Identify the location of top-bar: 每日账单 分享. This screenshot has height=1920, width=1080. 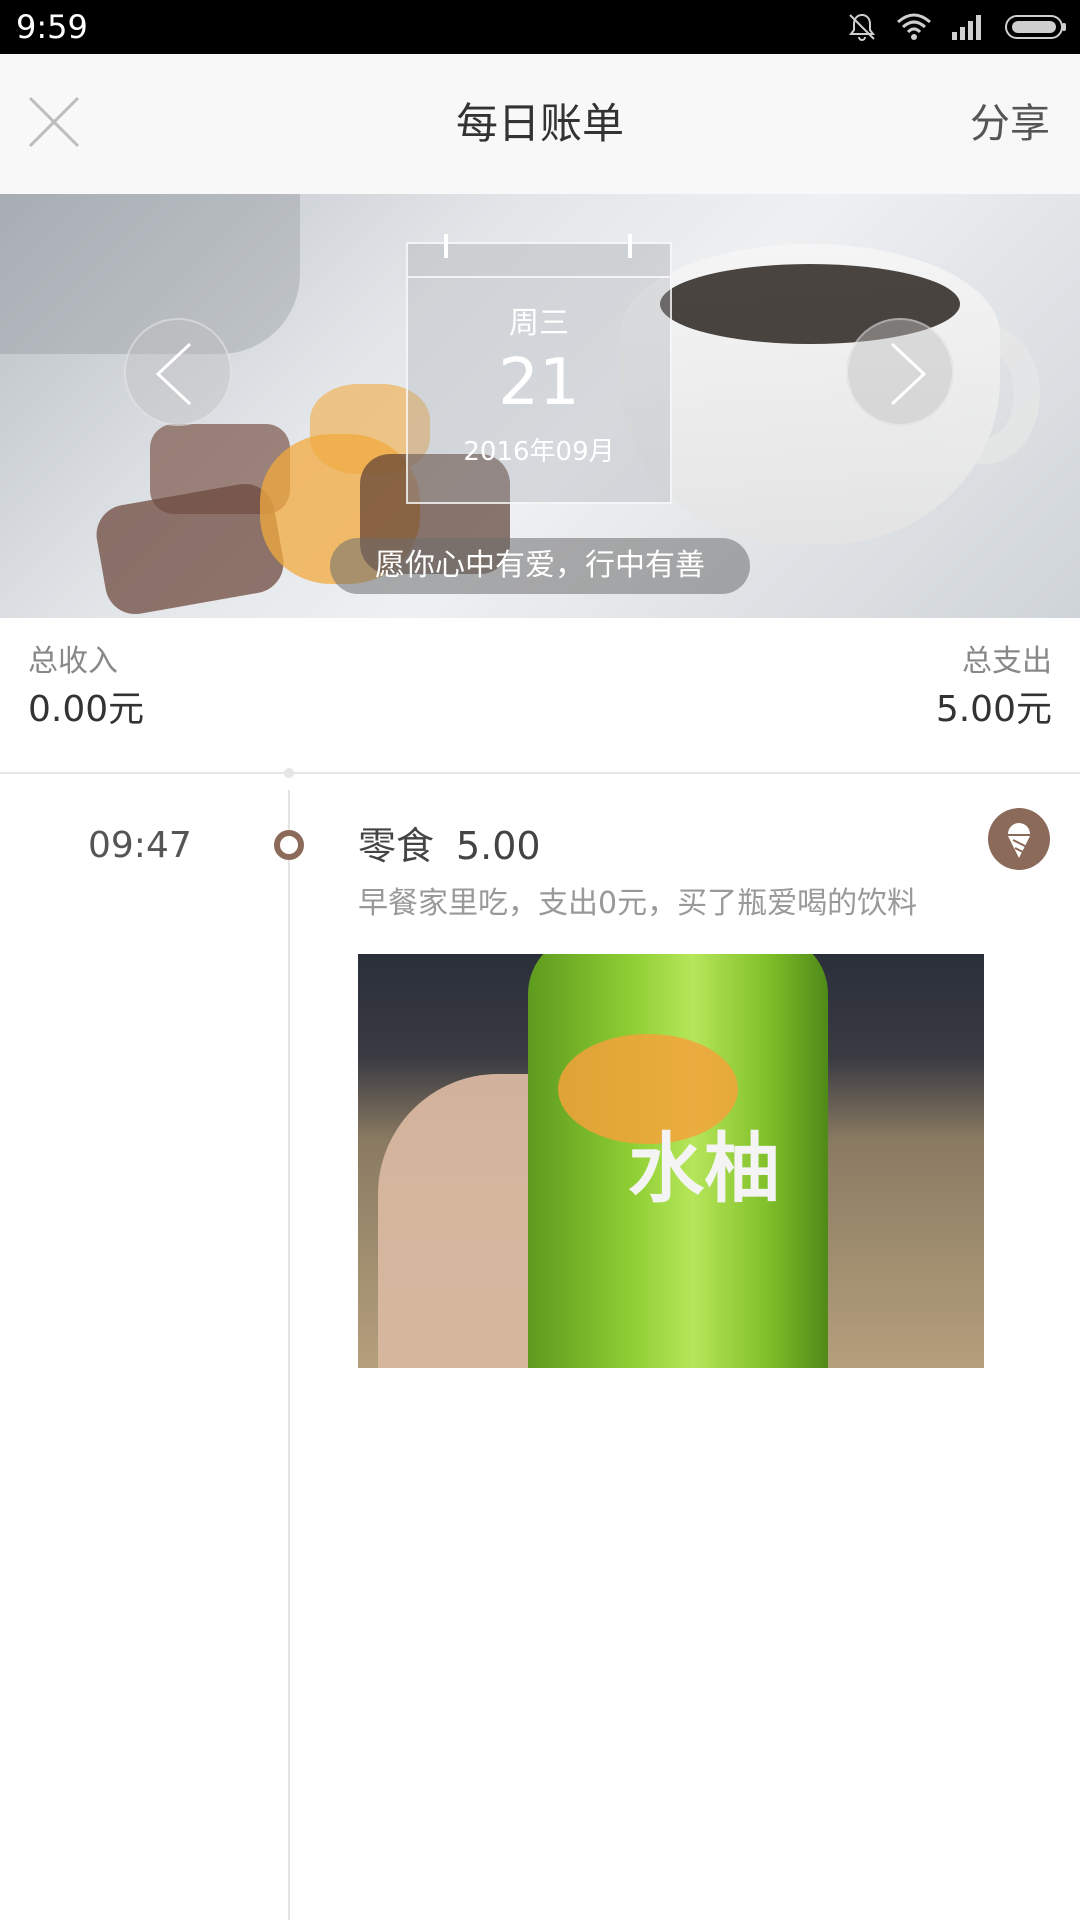
(540, 124).